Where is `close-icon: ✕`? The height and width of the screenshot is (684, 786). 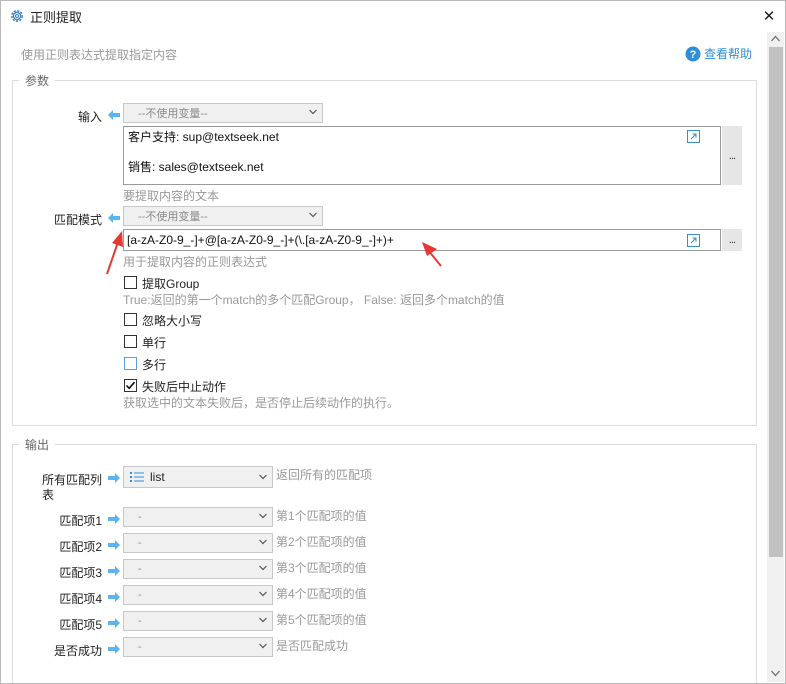
close-icon: ✕ is located at coordinates (769, 16).